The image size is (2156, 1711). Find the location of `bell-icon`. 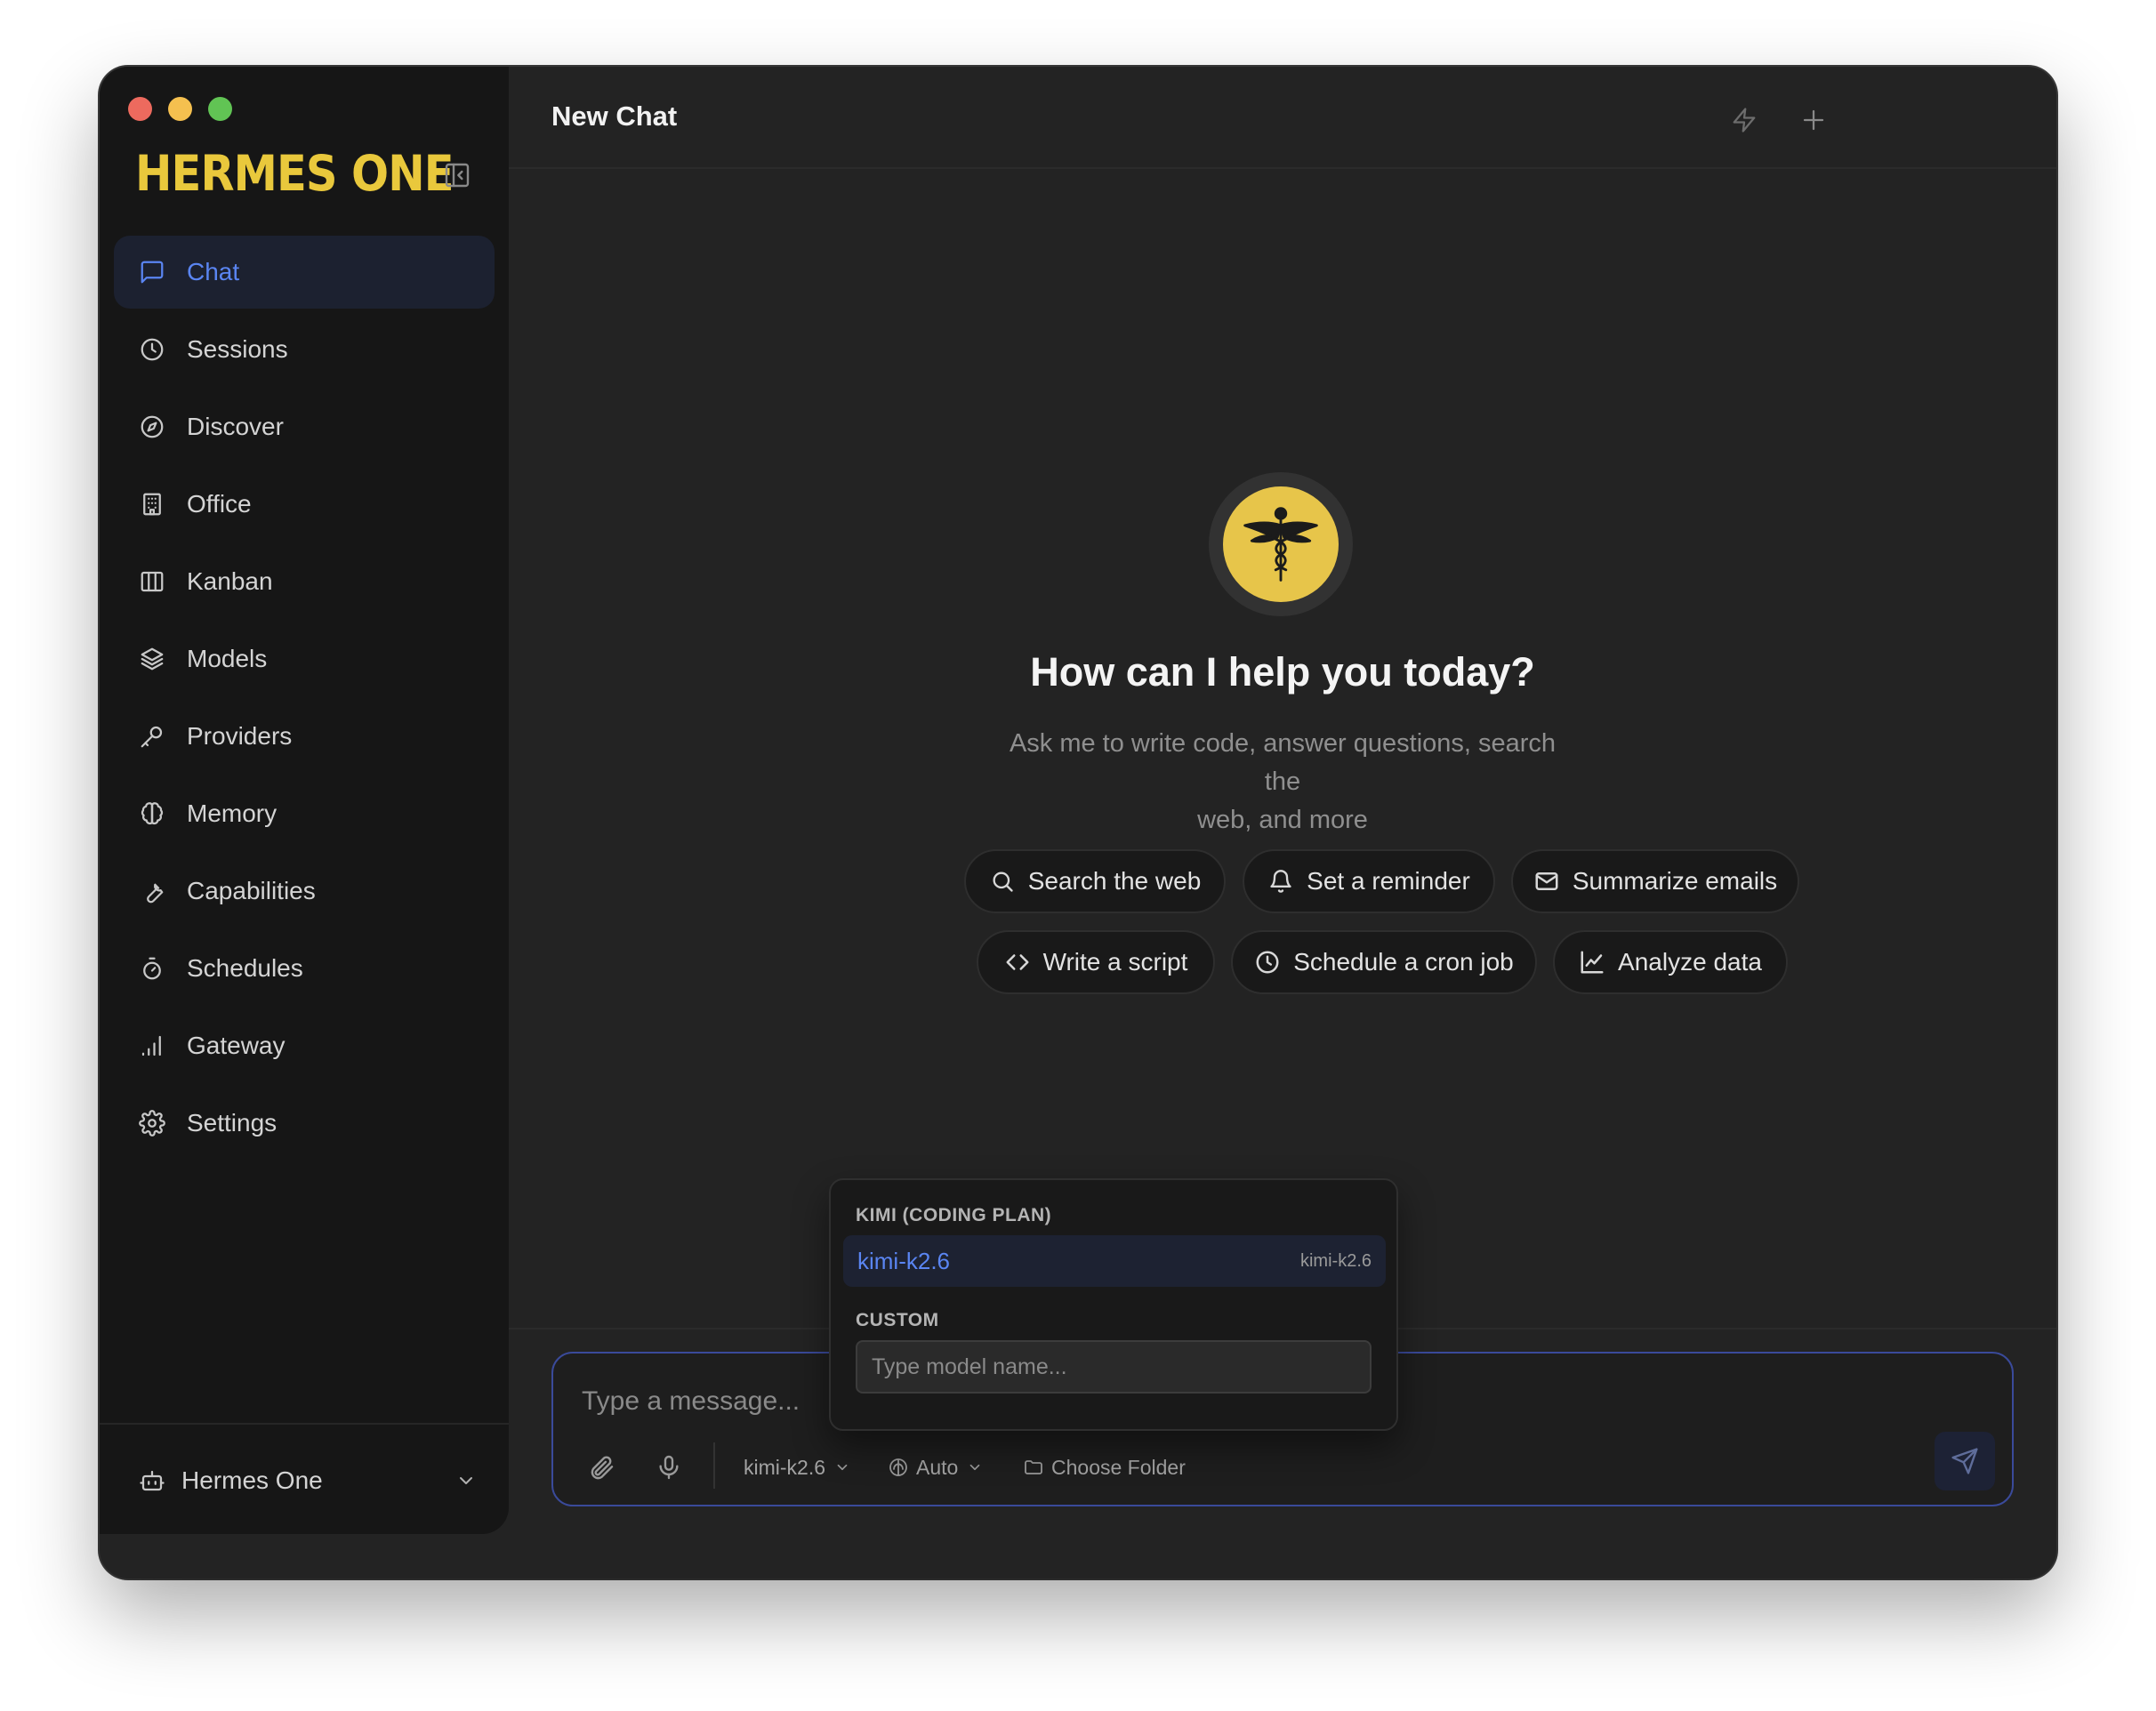

bell-icon is located at coordinates (1281, 881).